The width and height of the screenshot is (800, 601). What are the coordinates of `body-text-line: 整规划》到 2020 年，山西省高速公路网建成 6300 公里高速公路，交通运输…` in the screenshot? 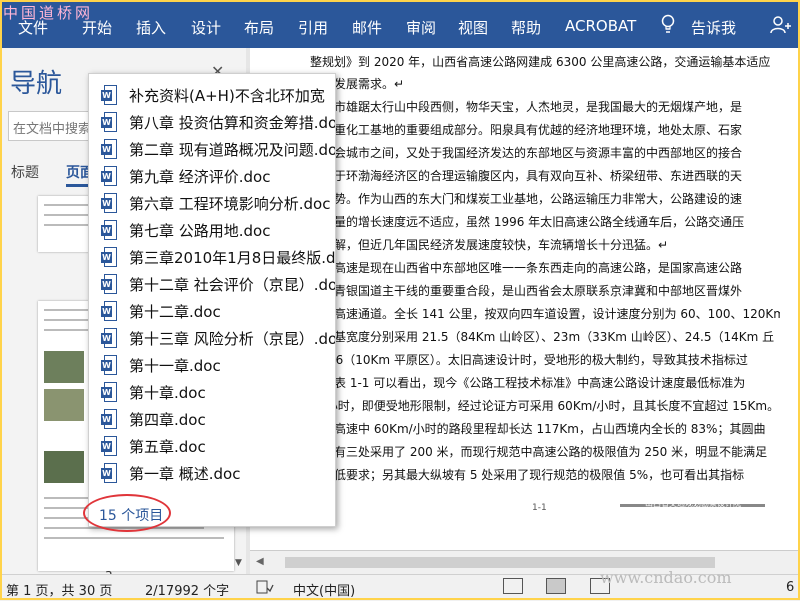 It's located at (540, 62).